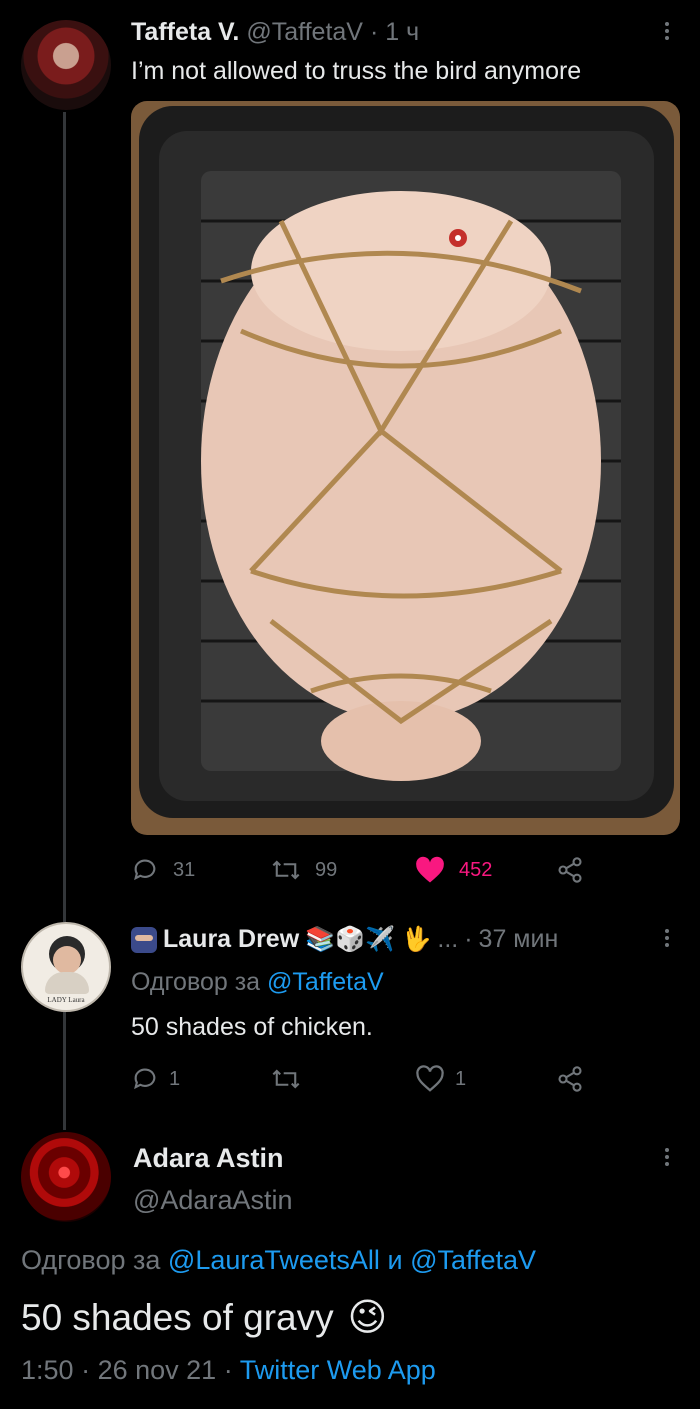 This screenshot has width=700, height=1409. Describe the element at coordinates (47, 1370) in the screenshot. I see `tweet-time: 1:50` at that location.